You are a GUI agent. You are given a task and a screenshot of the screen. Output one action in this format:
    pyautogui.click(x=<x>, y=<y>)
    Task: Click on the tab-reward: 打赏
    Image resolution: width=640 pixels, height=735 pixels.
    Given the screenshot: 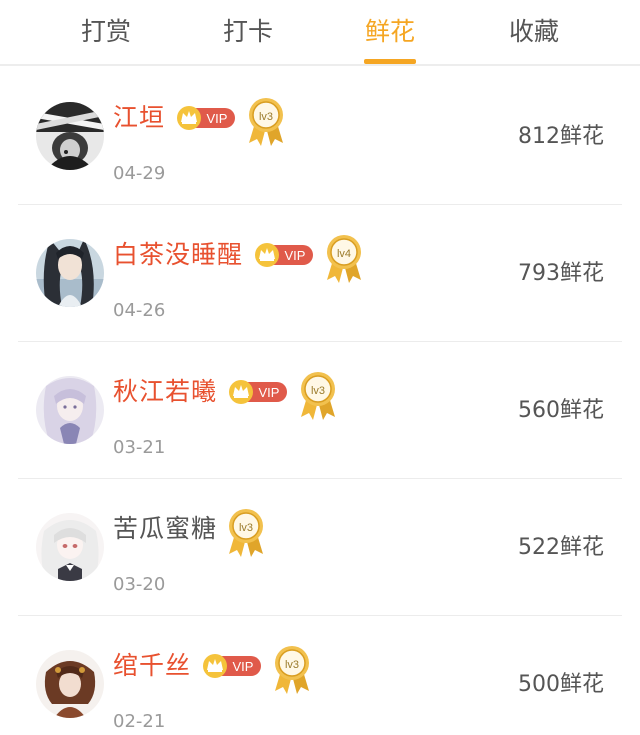 What is the action you would take?
    pyautogui.click(x=106, y=32)
    